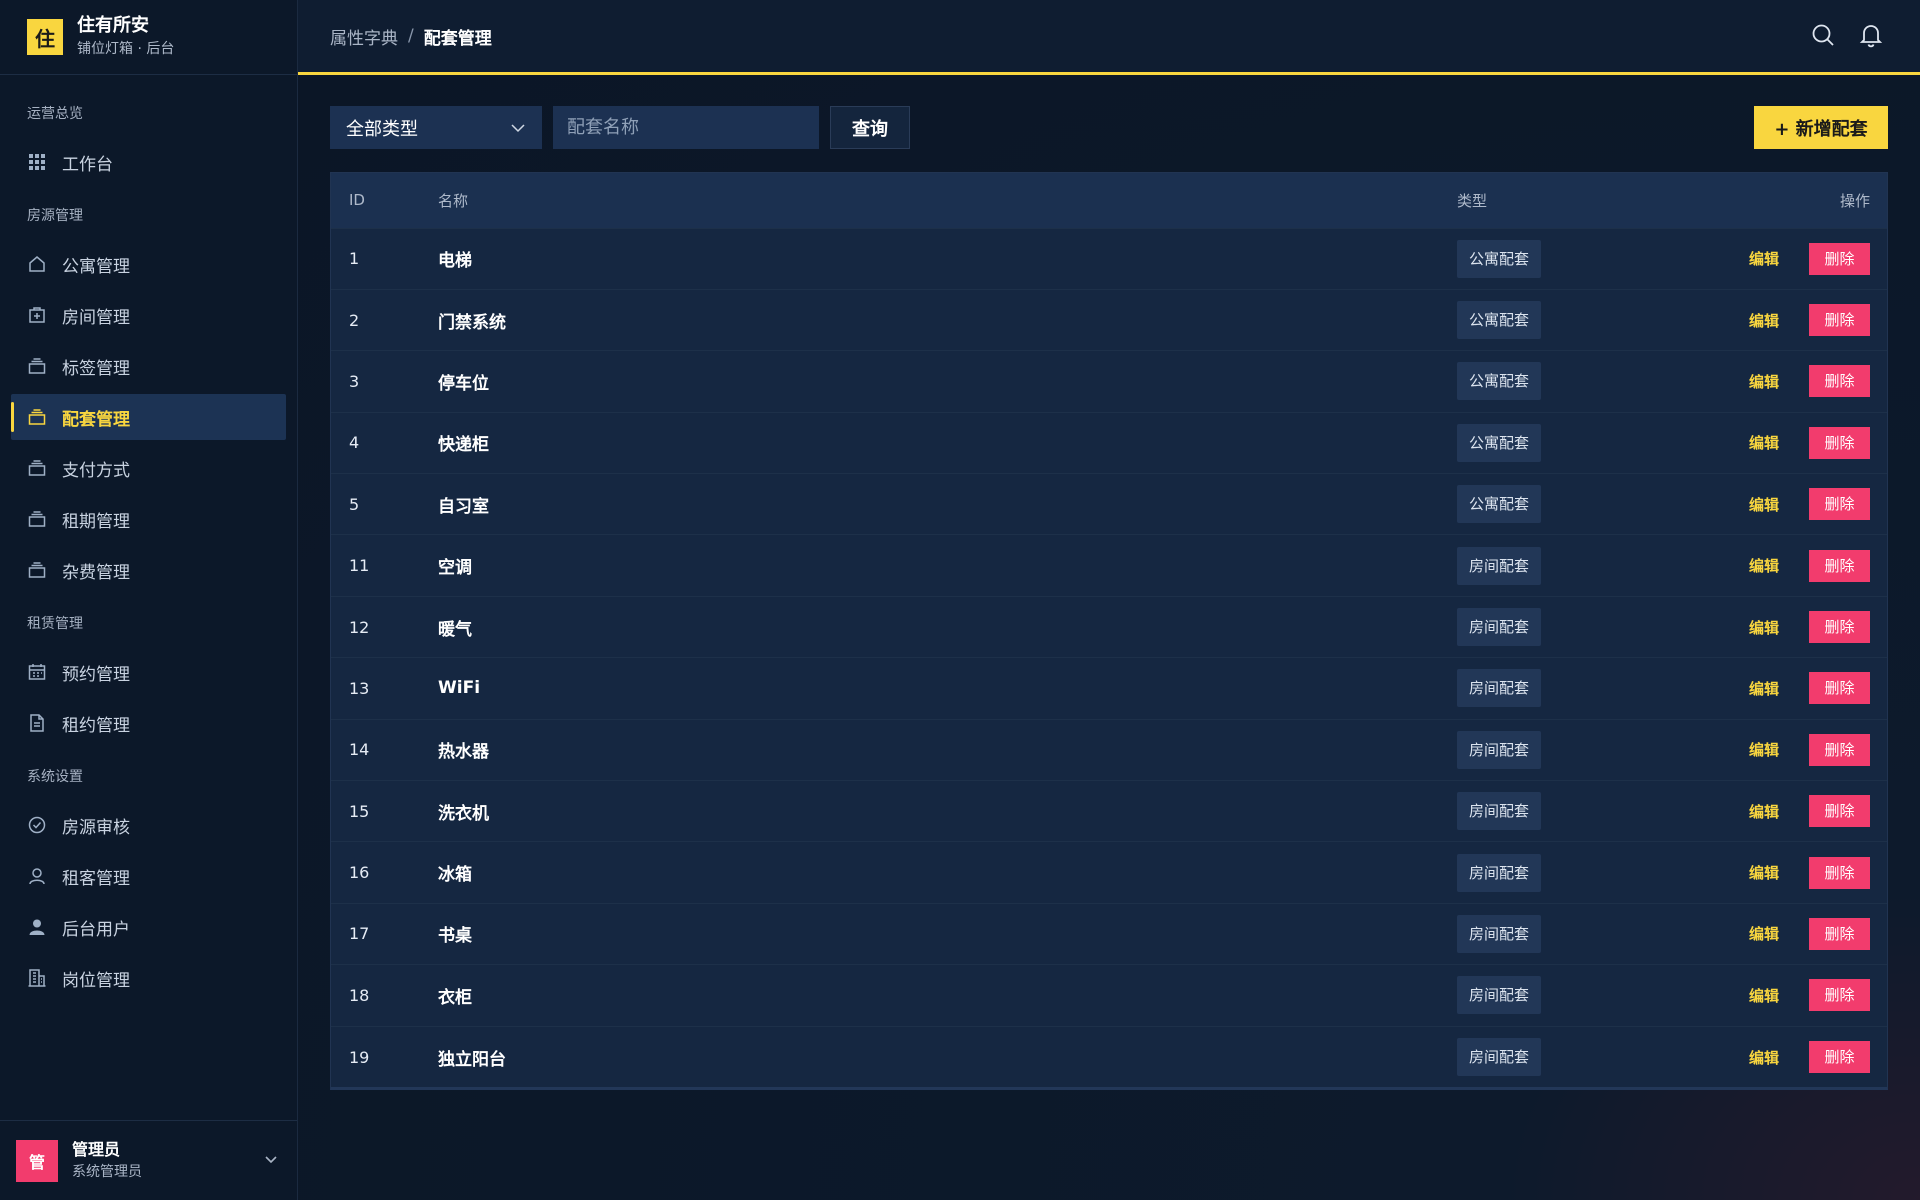 This screenshot has width=1920, height=1200. What do you see at coordinates (870, 127) in the screenshot?
I see `query-button: 查询` at bounding box center [870, 127].